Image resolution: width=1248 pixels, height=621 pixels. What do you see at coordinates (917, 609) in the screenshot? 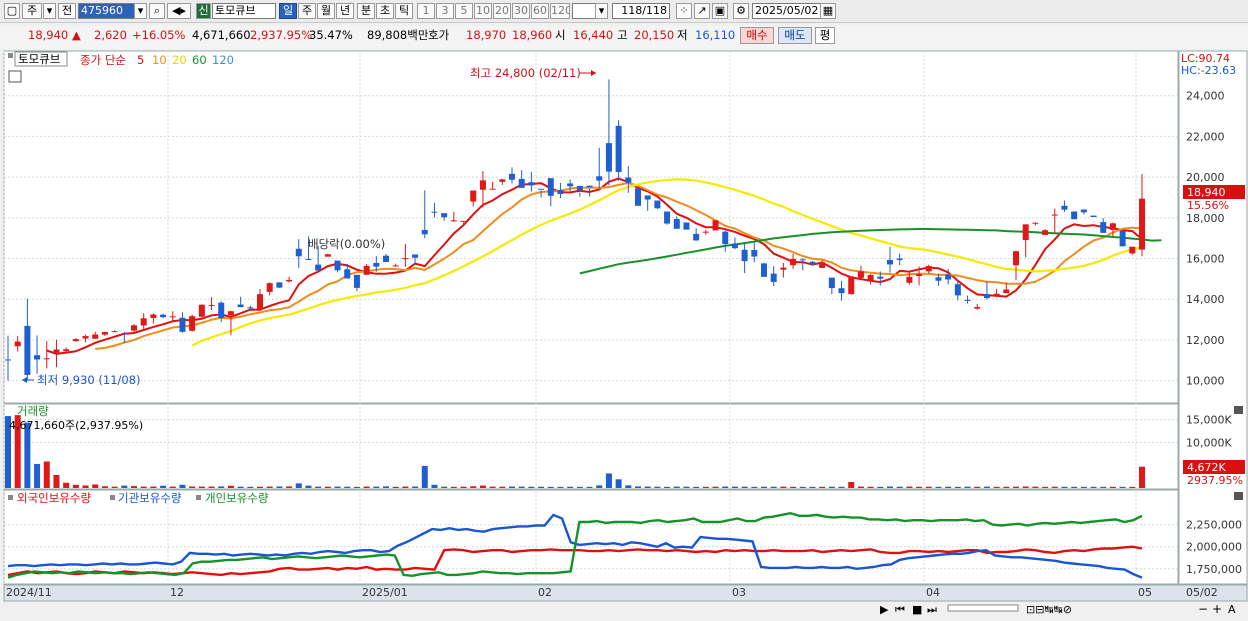
I see `stop-icon: ■` at bounding box center [917, 609].